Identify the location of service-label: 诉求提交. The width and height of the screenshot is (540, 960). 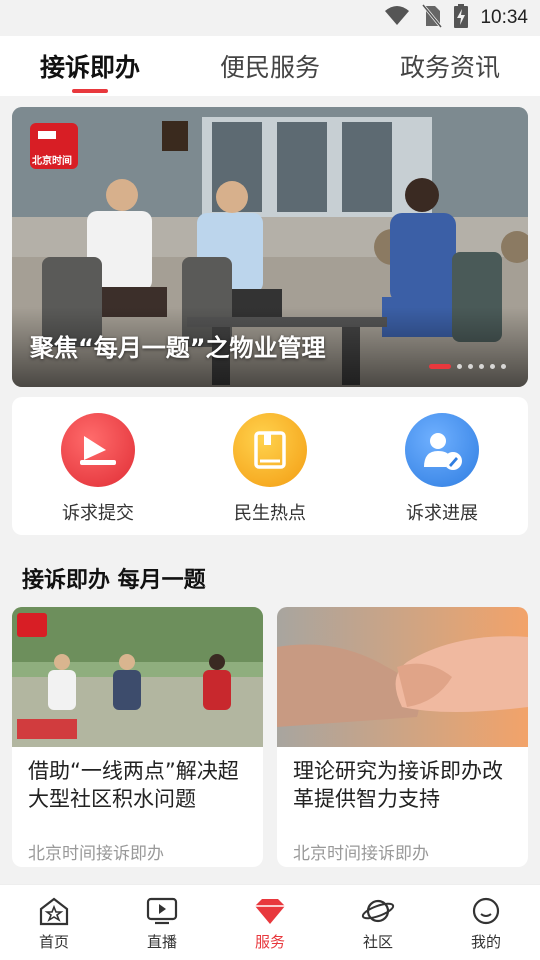
(98, 513).